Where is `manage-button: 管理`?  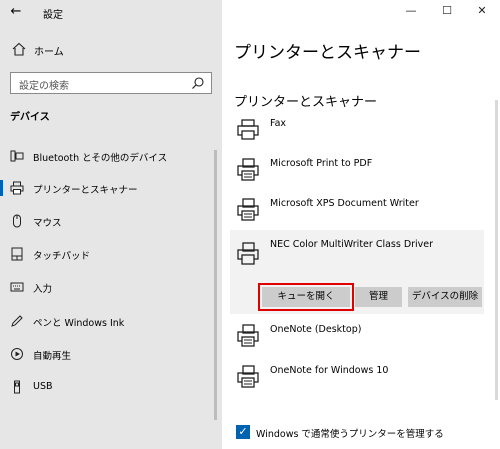
manage-button: 管理 is located at coordinates (378, 297).